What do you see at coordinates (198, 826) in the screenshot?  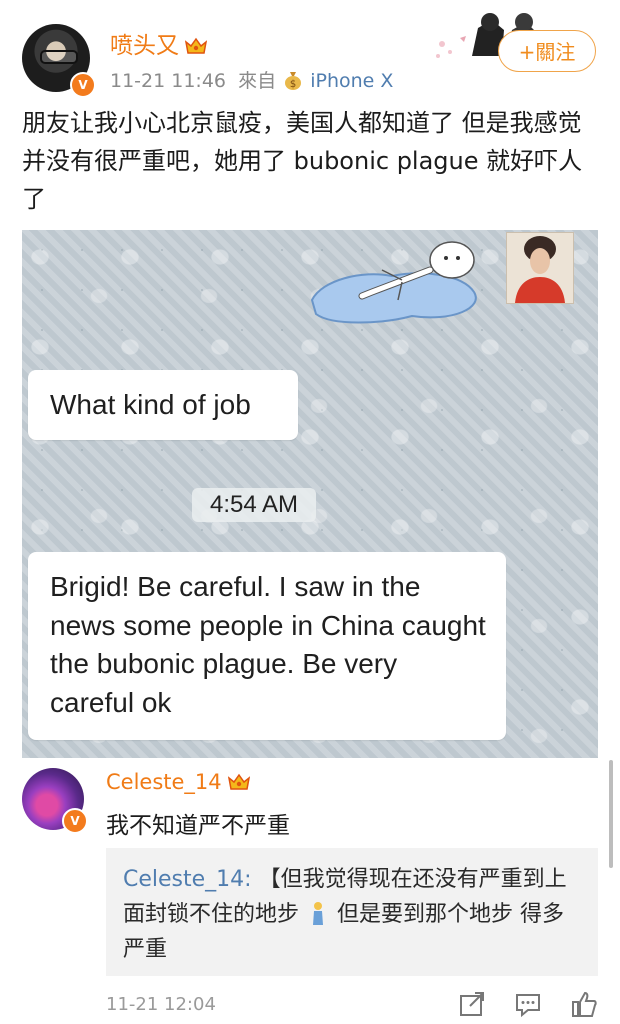 I see `comment-text: 我不知道严不严重` at bounding box center [198, 826].